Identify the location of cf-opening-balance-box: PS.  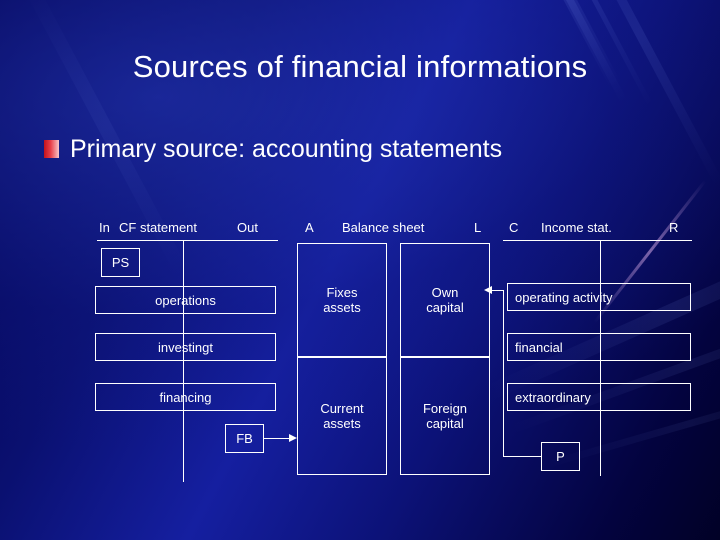
(120, 262).